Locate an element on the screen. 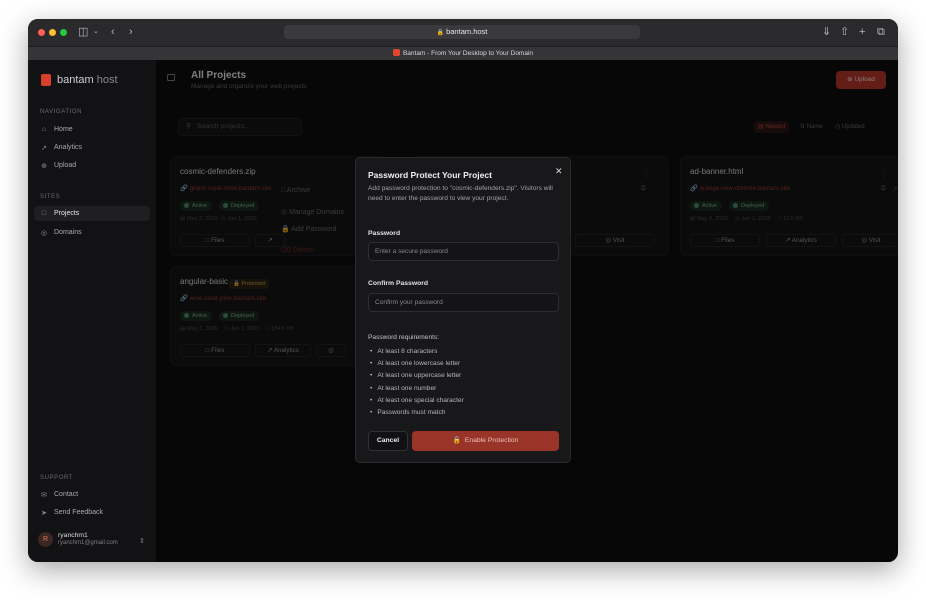 The height and width of the screenshot is (600, 926). list-item: At least one special character is located at coordinates (417, 401).